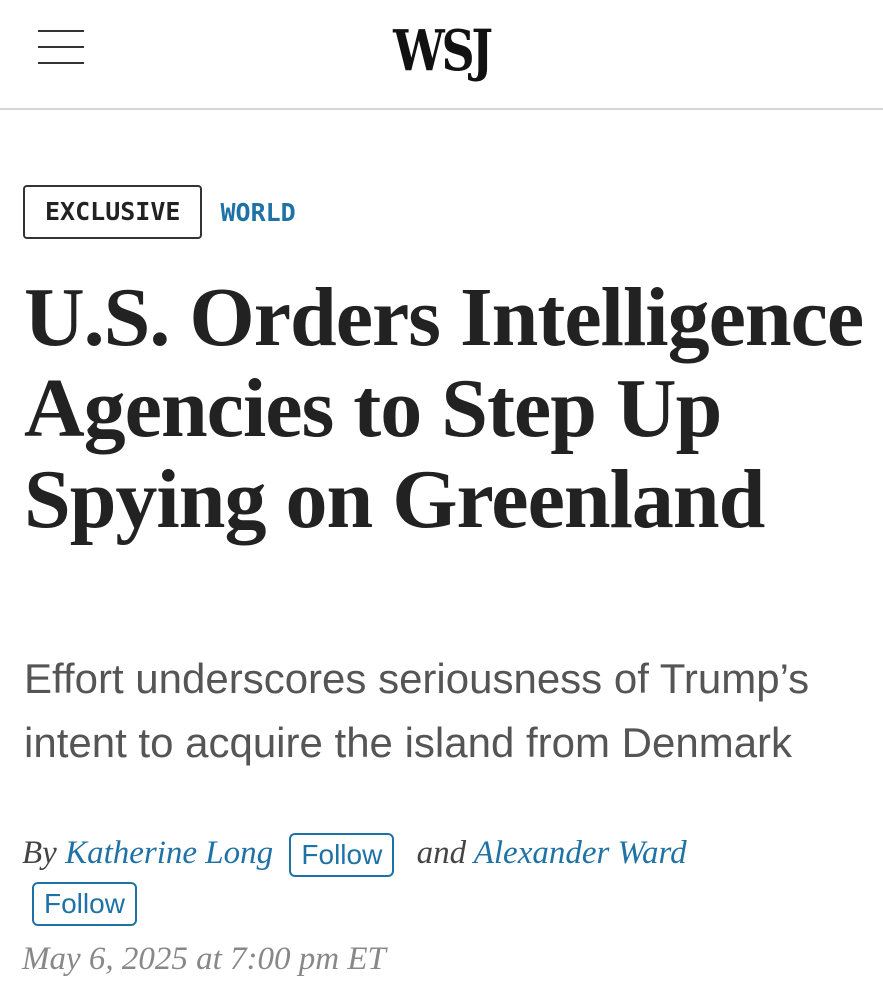  What do you see at coordinates (342, 855) in the screenshot?
I see `follow-button-katherine-long: Follow` at bounding box center [342, 855].